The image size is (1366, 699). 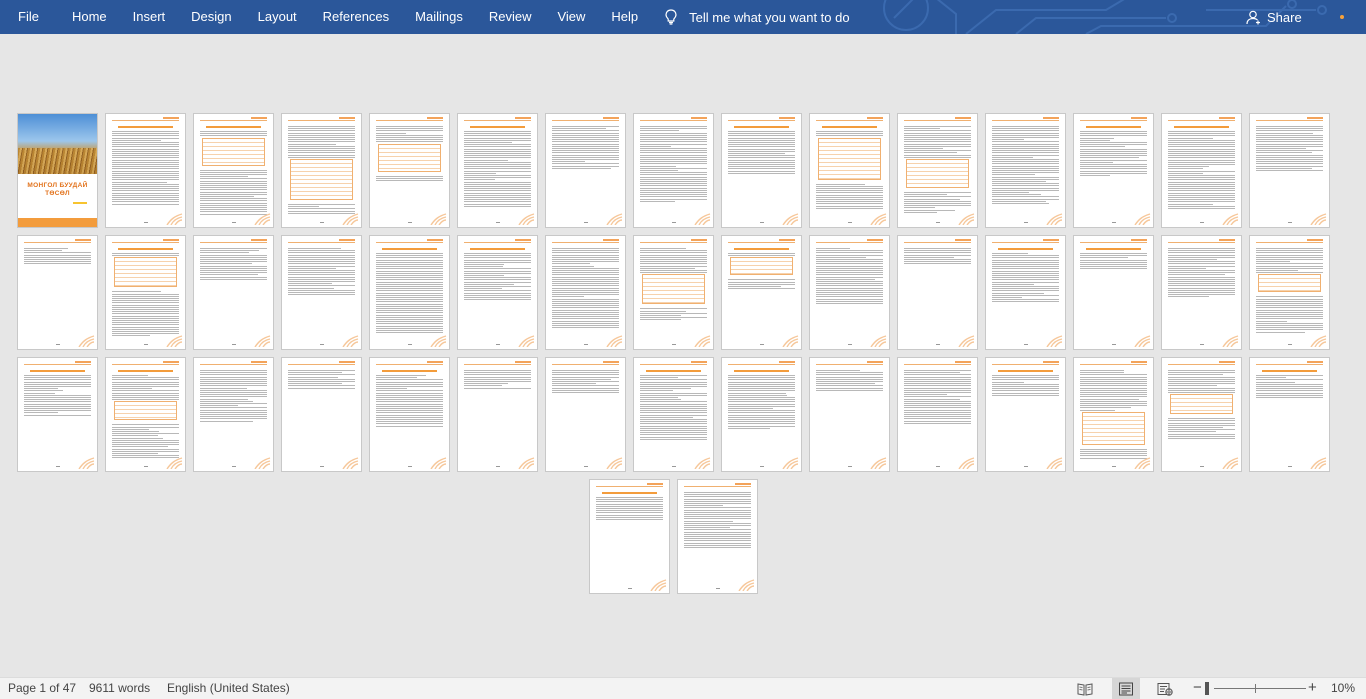 I want to click on tab-file: File, so click(x=29, y=17).